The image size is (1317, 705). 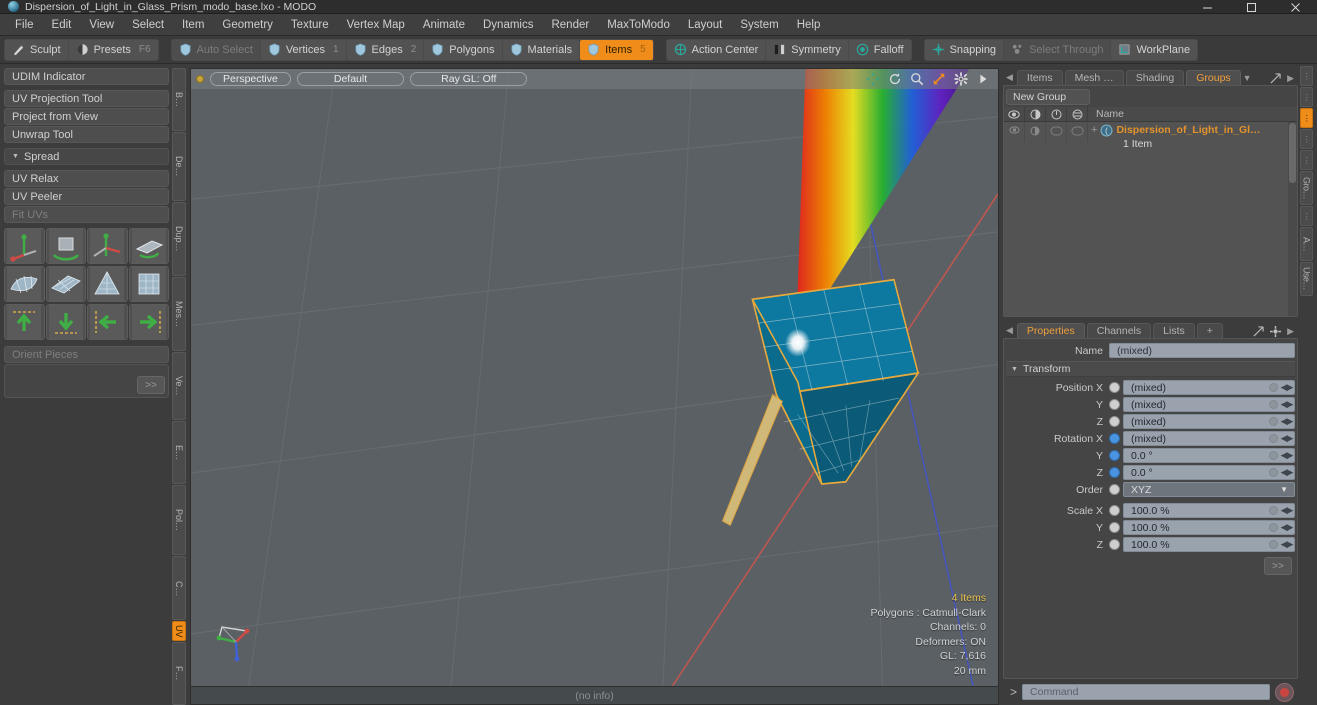 I want to click on order-radio, so click(x=1114, y=489).